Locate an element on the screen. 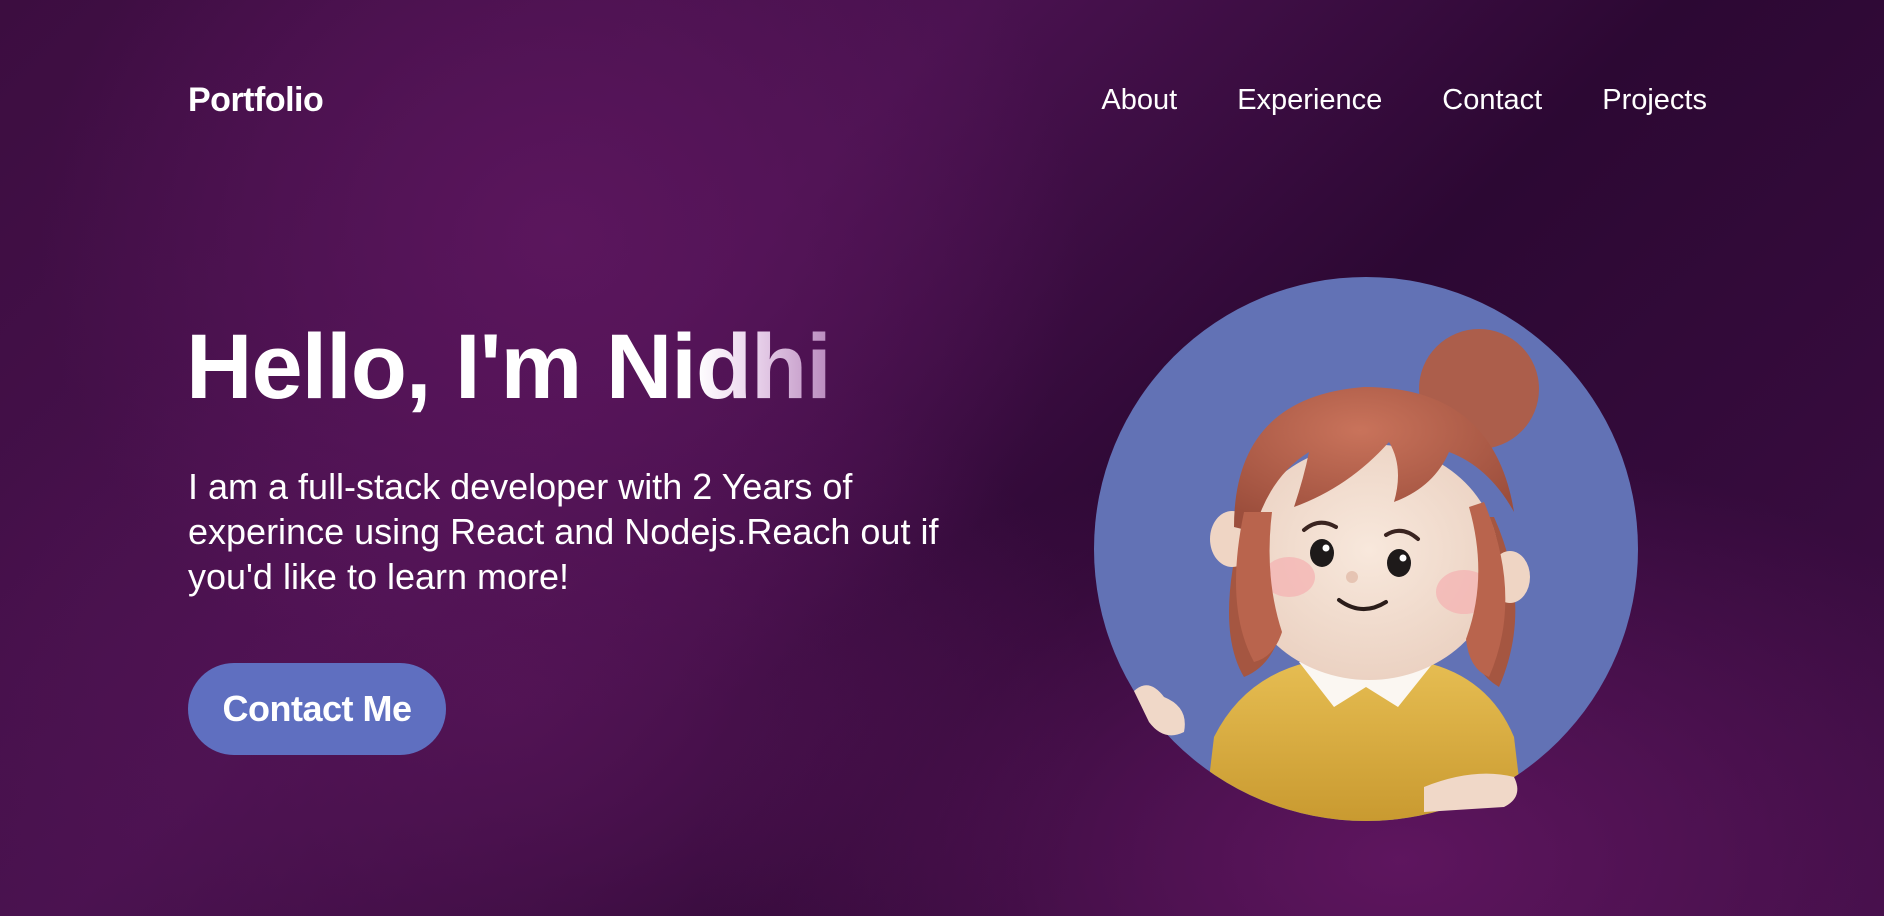  nav-link-about: About is located at coordinates (1139, 100).